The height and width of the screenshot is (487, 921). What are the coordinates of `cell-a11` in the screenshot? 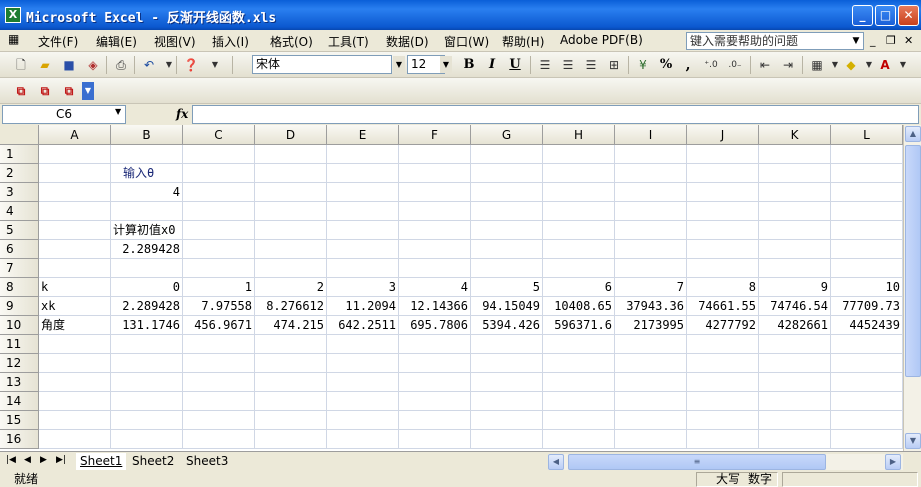 It's located at (75, 344).